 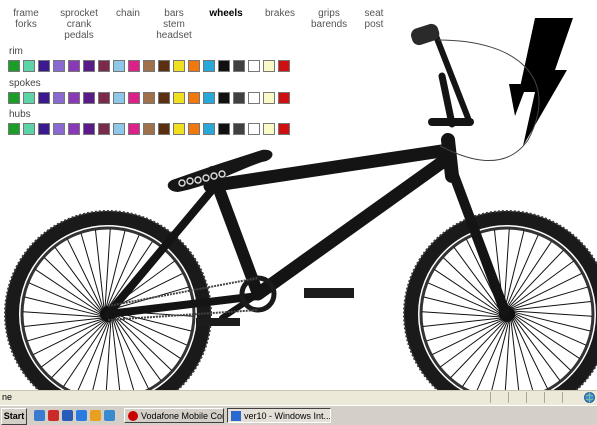 I want to click on task-vodafone-label: Vodafone Mobile Connect, so click(x=182, y=416).